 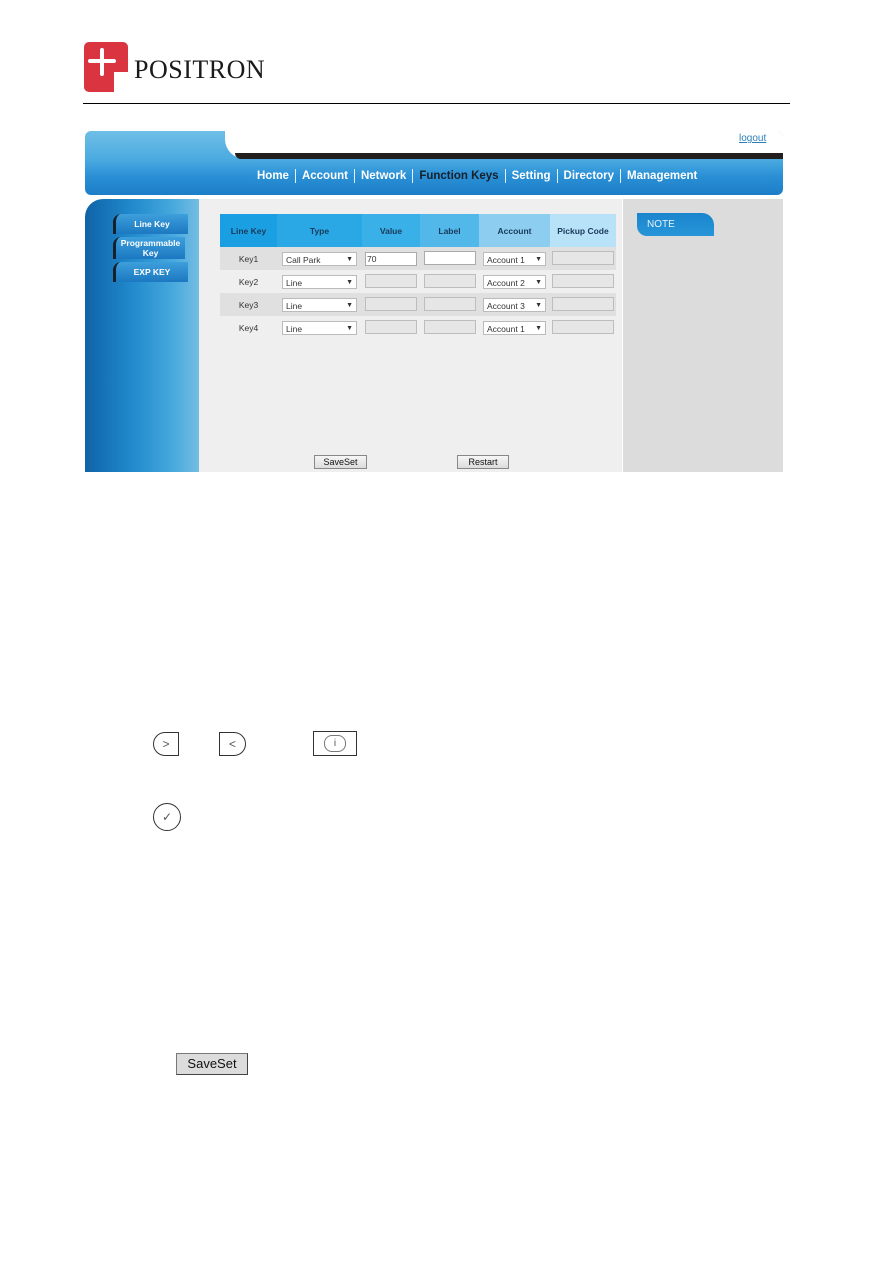 What do you see at coordinates (166, 744) in the screenshot?
I see `right-arrow-key-icon: >` at bounding box center [166, 744].